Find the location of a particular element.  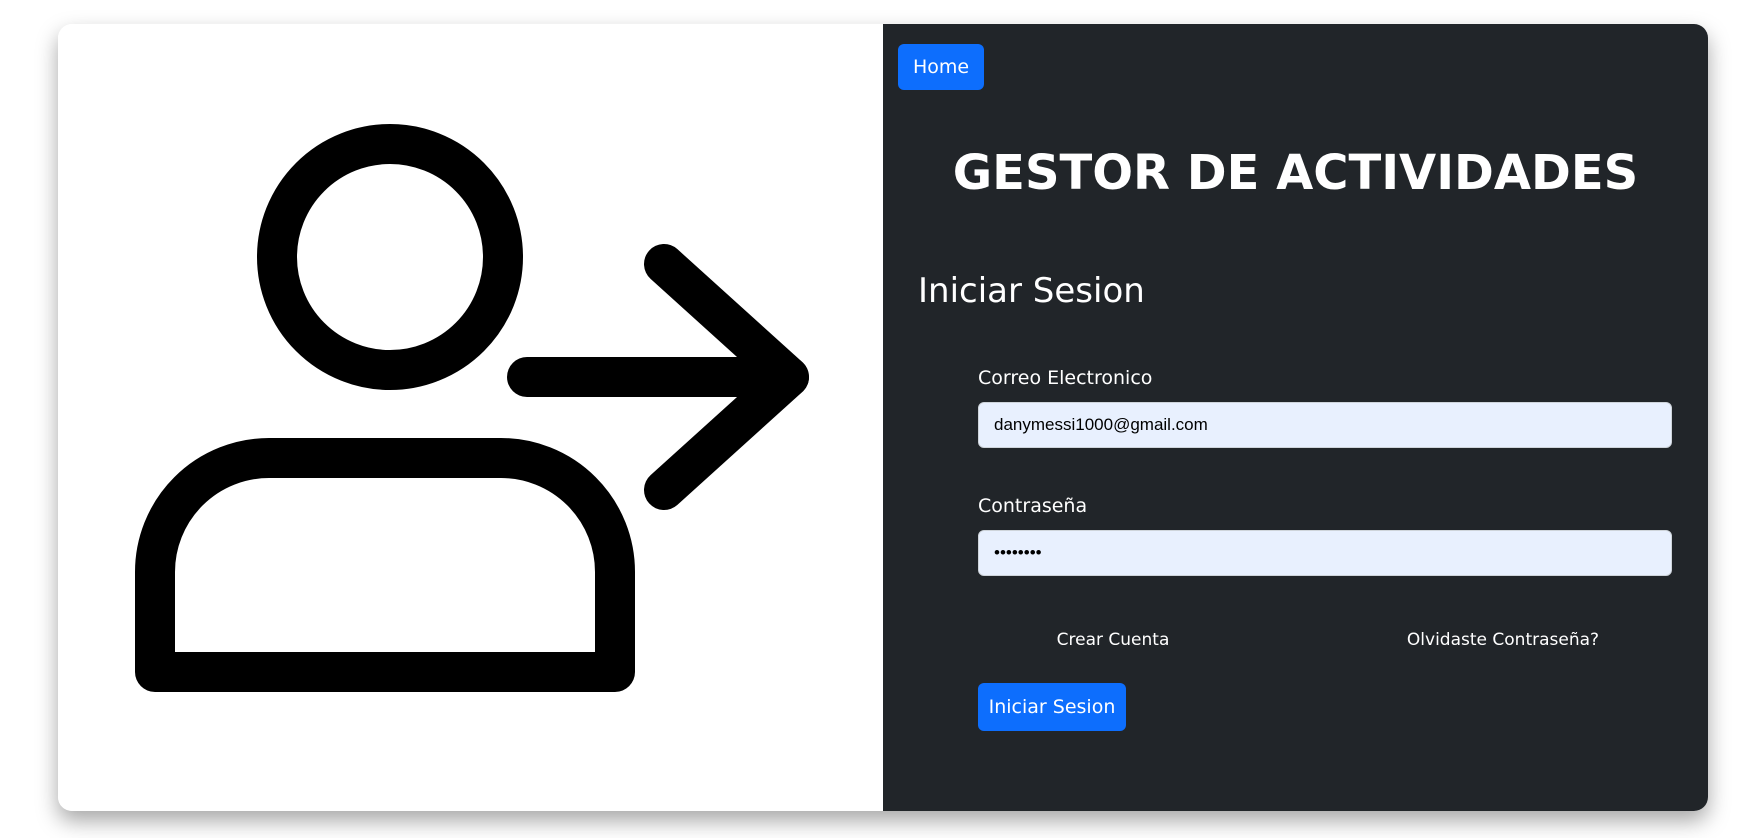

email-field is located at coordinates (1325, 425).